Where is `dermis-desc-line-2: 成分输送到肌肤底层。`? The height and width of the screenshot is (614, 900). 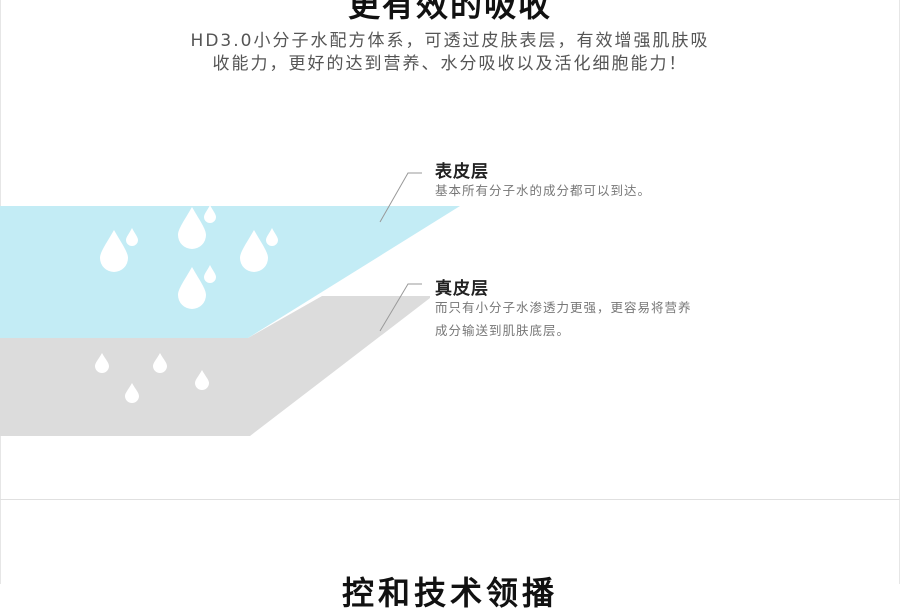
dermis-desc-line-2: 成分输送到肌肤底层。 is located at coordinates (503, 330).